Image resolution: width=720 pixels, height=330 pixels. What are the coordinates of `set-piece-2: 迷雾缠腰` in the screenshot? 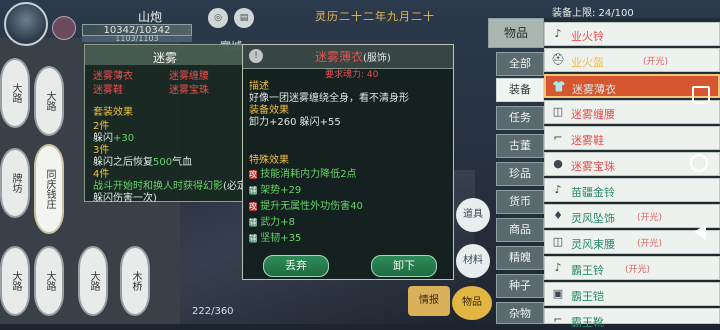 It's located at (189, 76).